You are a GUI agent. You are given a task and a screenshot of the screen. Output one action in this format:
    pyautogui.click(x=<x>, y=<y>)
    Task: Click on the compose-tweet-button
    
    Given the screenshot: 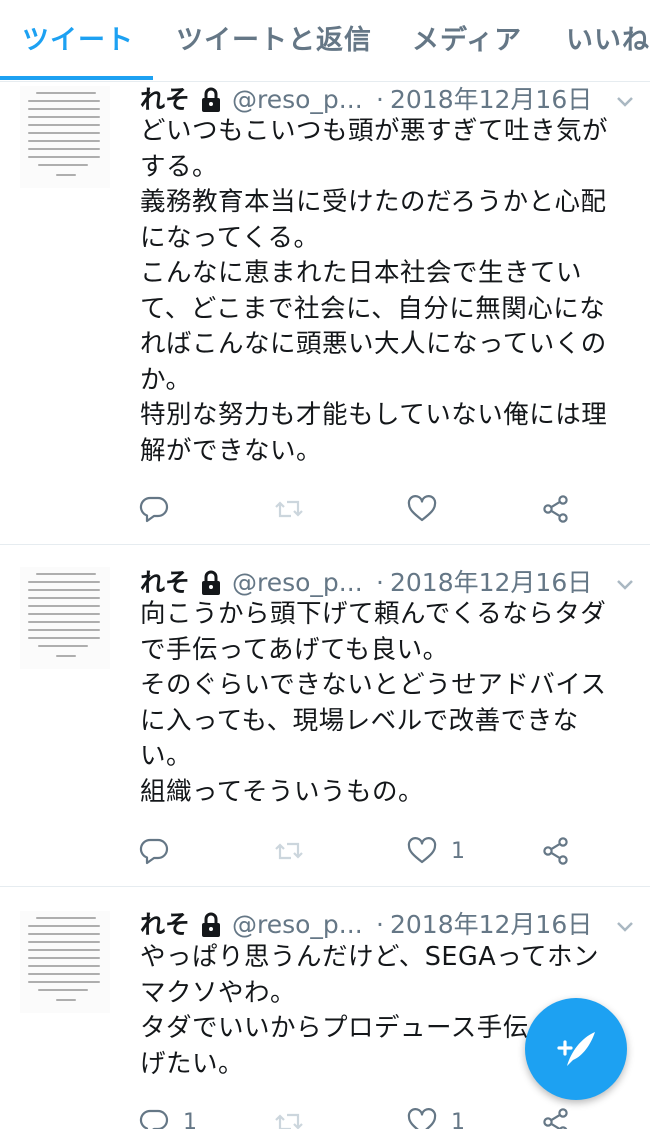 What is the action you would take?
    pyautogui.click(x=576, y=1049)
    